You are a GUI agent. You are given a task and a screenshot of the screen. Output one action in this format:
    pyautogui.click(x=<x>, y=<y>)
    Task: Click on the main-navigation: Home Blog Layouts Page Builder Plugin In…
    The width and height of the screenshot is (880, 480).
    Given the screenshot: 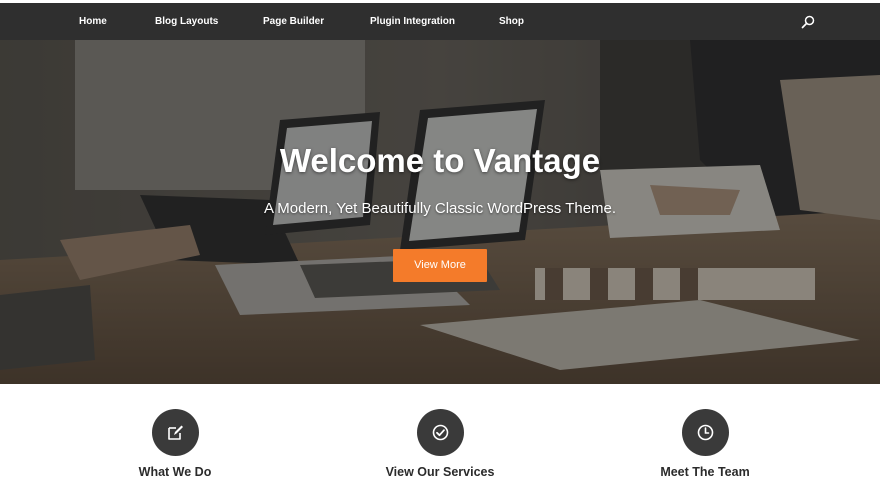 What is the action you would take?
    pyautogui.click(x=440, y=21)
    